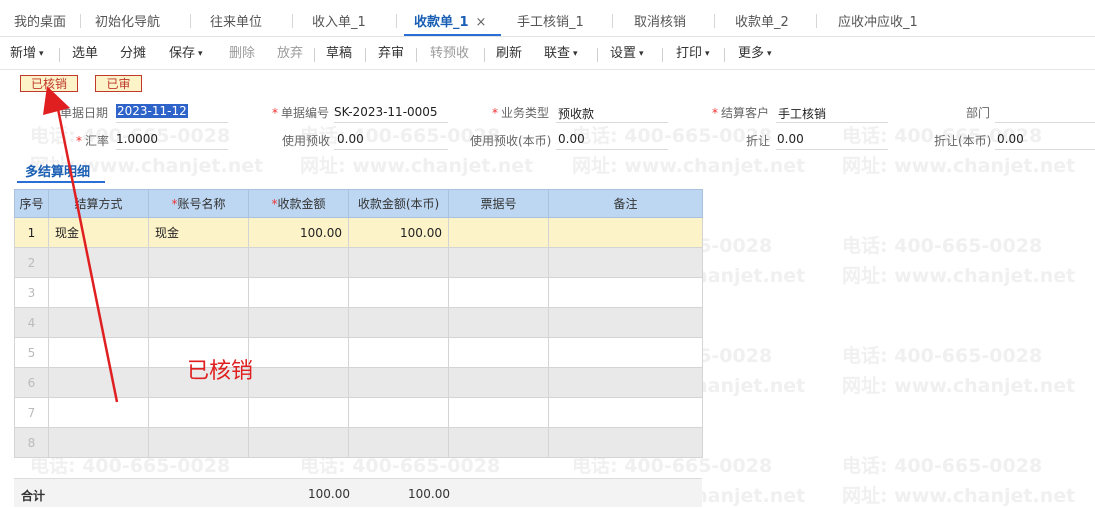 Image resolution: width=1095 pixels, height=508 pixels. Describe the element at coordinates (56, 100) in the screenshot. I see `arrow-head` at that location.